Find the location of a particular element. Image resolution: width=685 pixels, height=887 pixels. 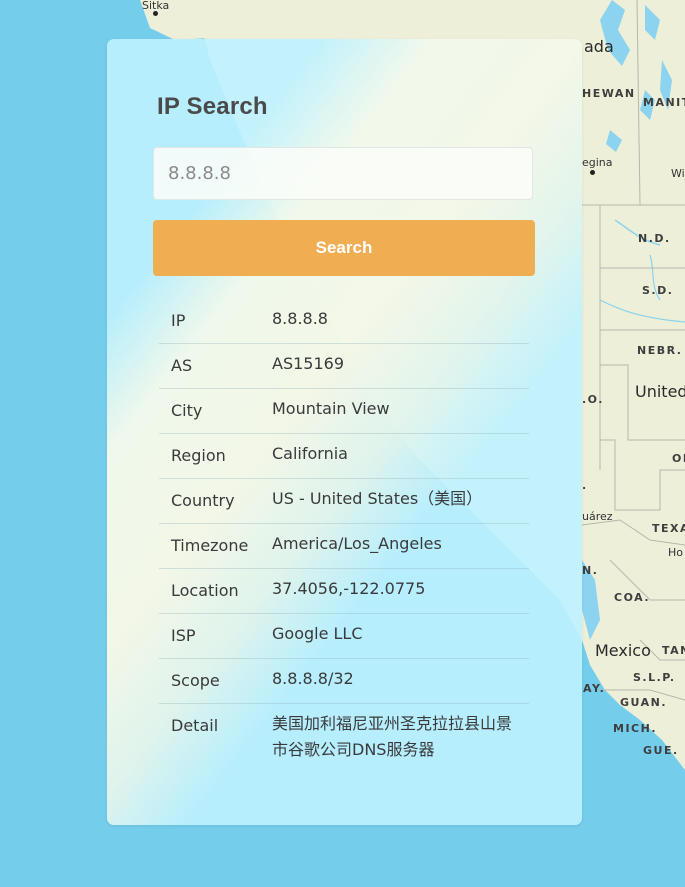

map-label-mexico: Mexico is located at coordinates (623, 650).